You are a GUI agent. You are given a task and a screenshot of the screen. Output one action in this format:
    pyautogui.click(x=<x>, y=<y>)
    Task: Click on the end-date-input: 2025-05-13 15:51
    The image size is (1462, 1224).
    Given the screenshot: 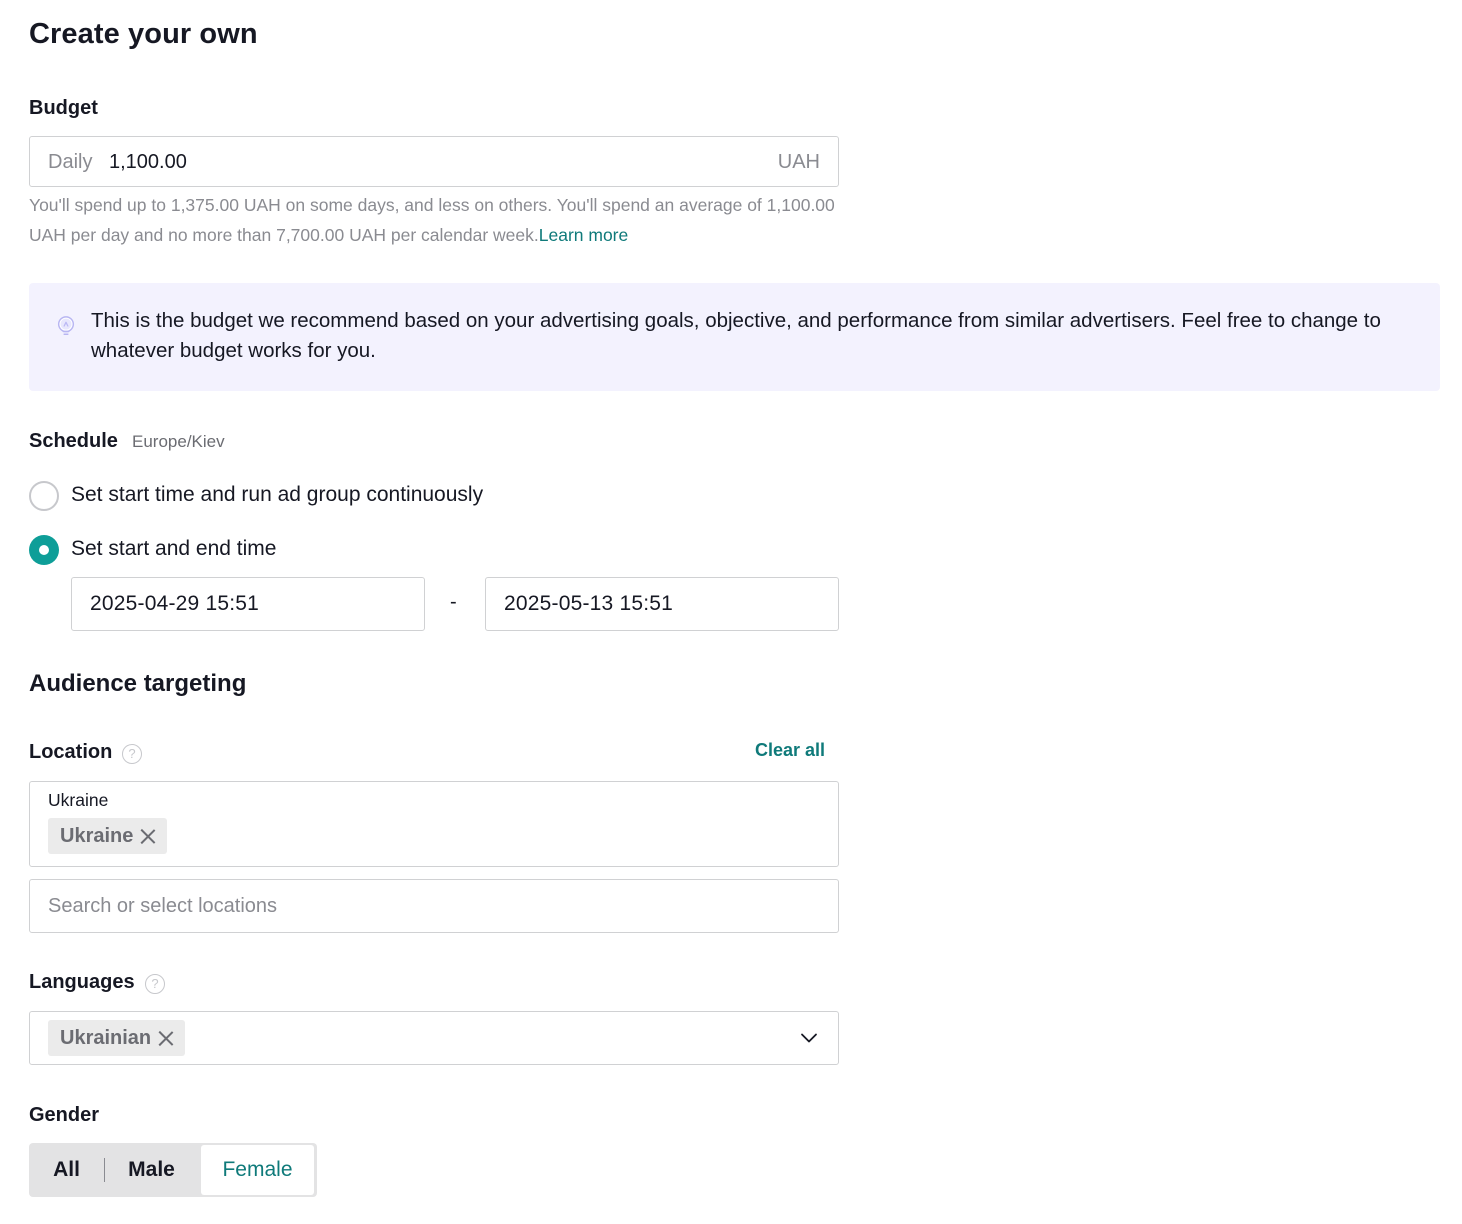 What is the action you would take?
    pyautogui.click(x=662, y=604)
    